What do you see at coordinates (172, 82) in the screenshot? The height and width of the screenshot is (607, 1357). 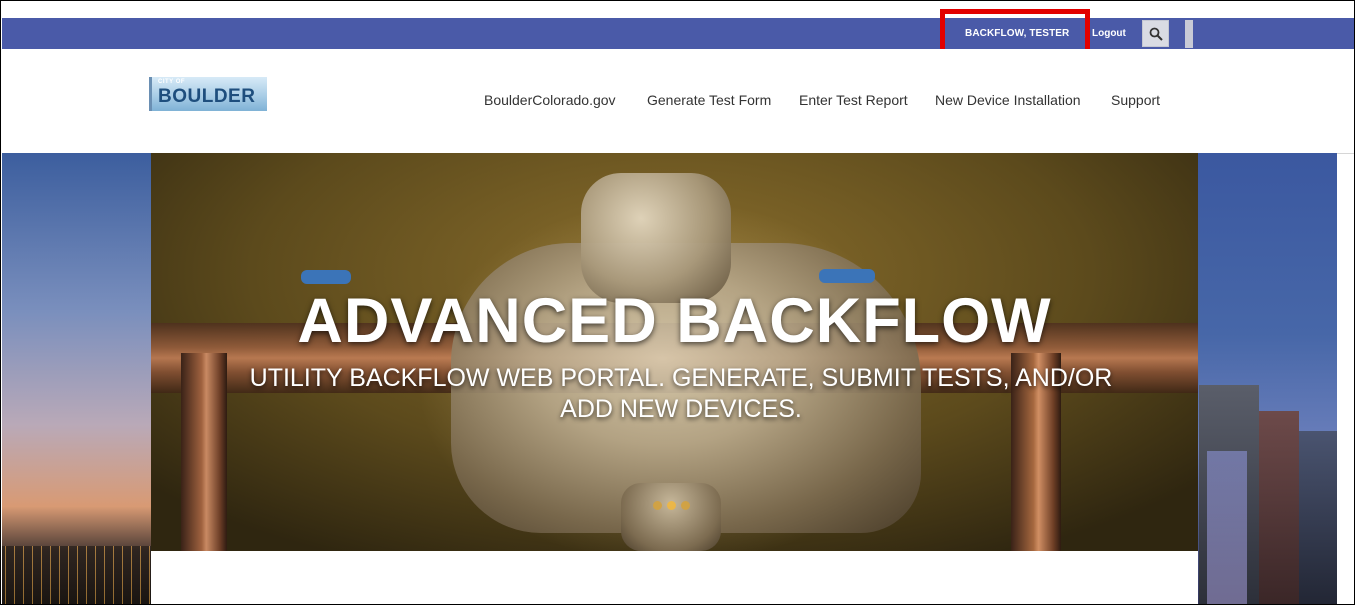 I see `logo-city-of-text: CITY OF` at bounding box center [172, 82].